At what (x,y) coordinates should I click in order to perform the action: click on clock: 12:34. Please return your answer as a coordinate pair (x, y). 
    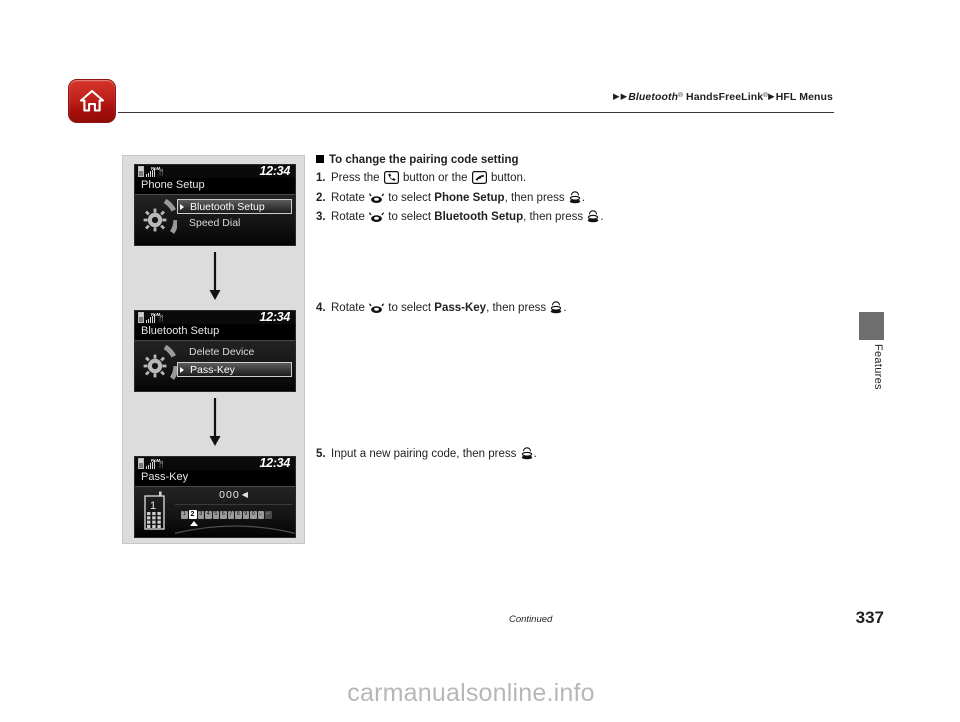
    Looking at the image, I should click on (275, 171).